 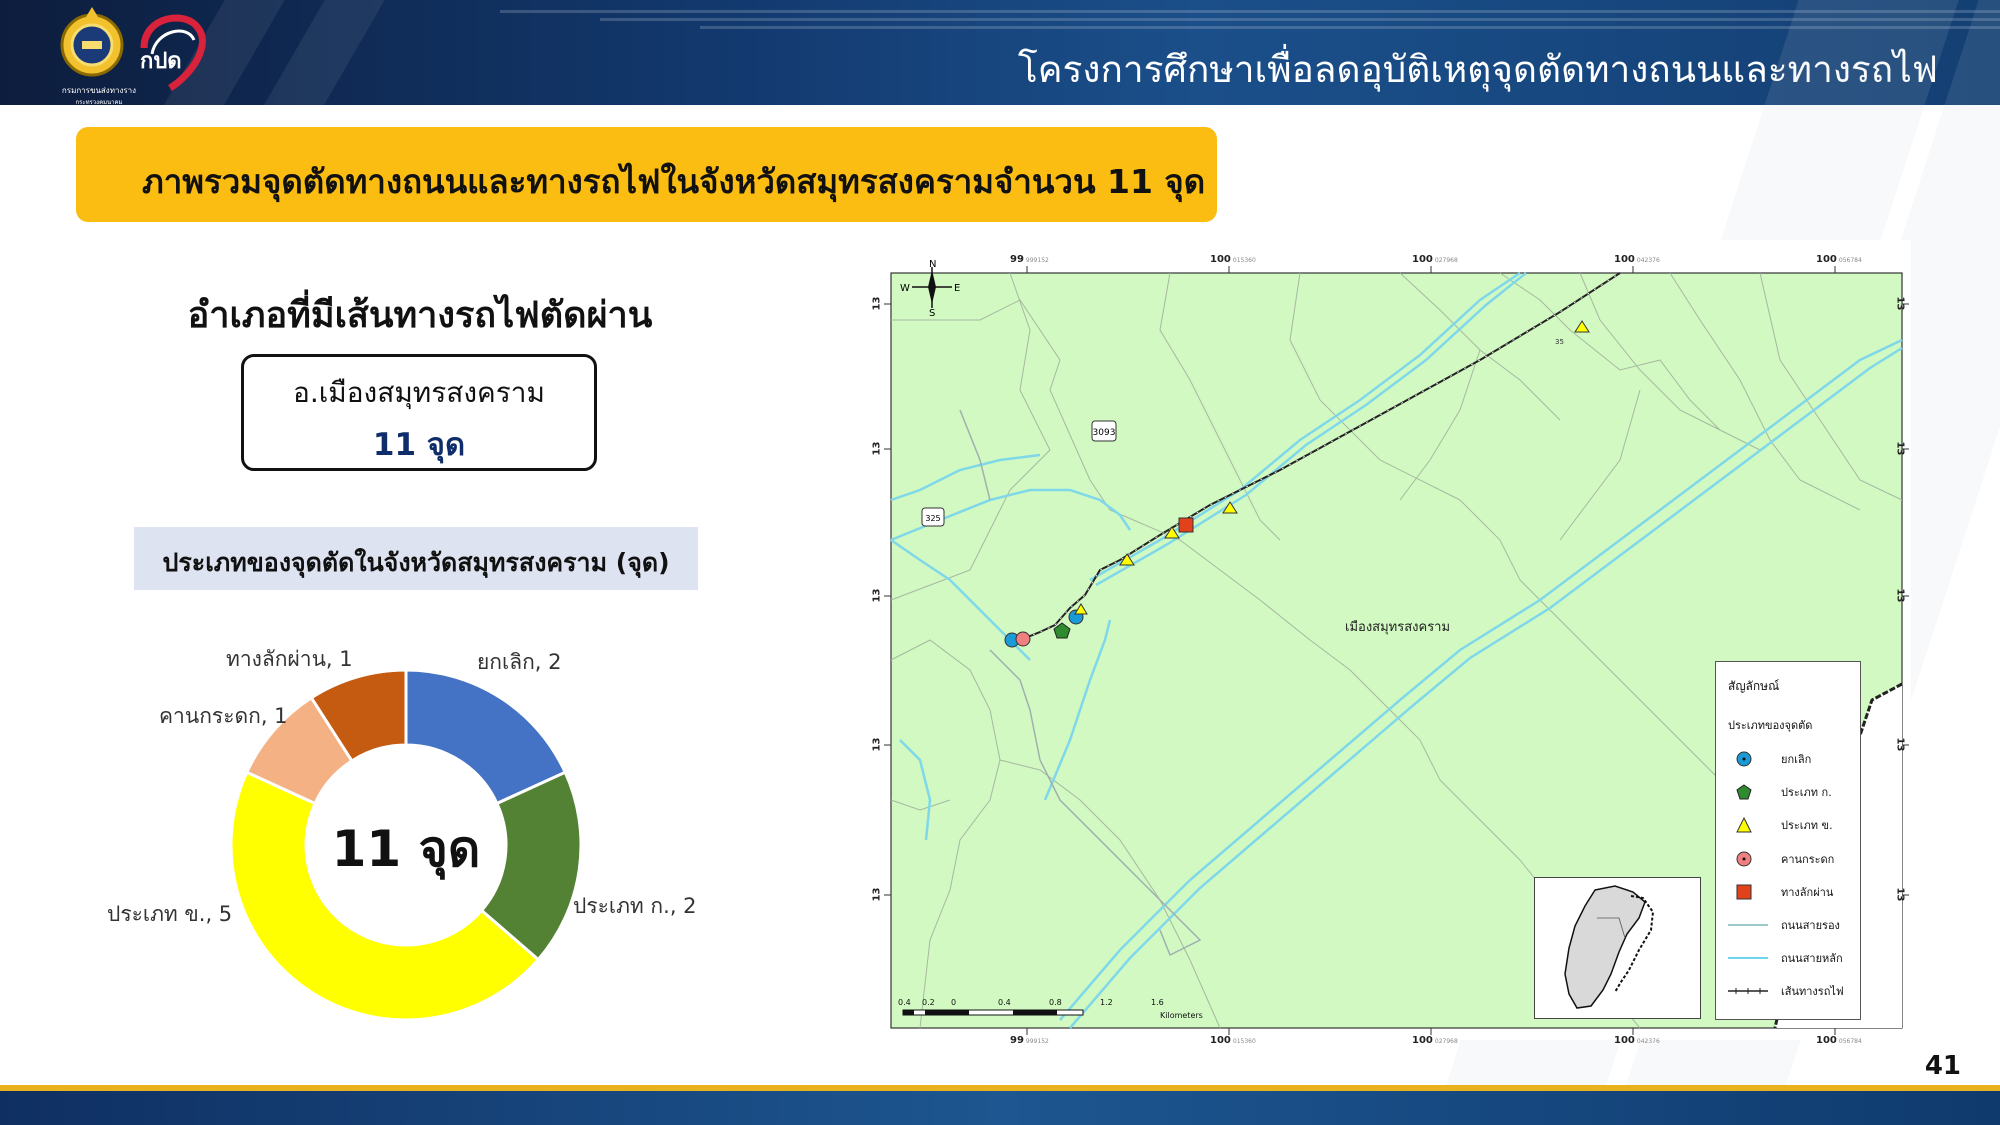 What do you see at coordinates (1748, 991) in the screenshot?
I see `railway-line-icon` at bounding box center [1748, 991].